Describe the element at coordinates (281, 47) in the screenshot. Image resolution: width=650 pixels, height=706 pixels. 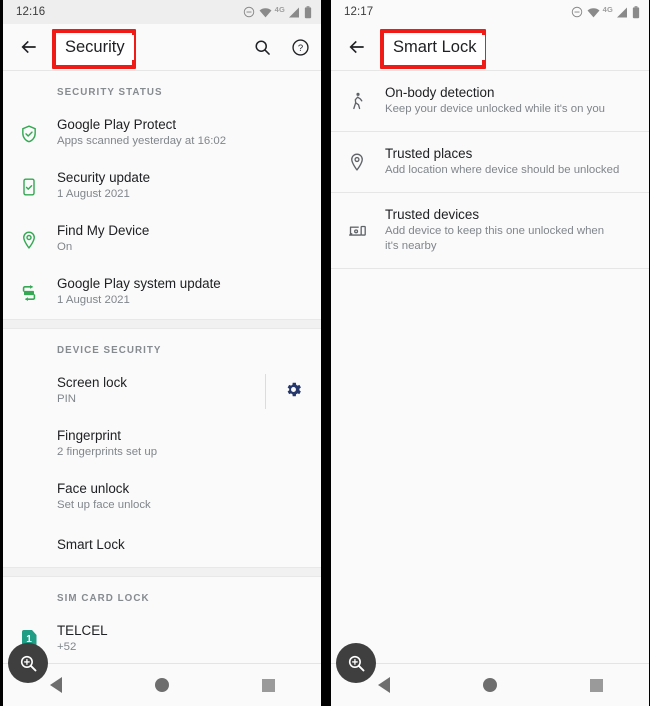
I see `left-appbar-actions: ?` at that location.